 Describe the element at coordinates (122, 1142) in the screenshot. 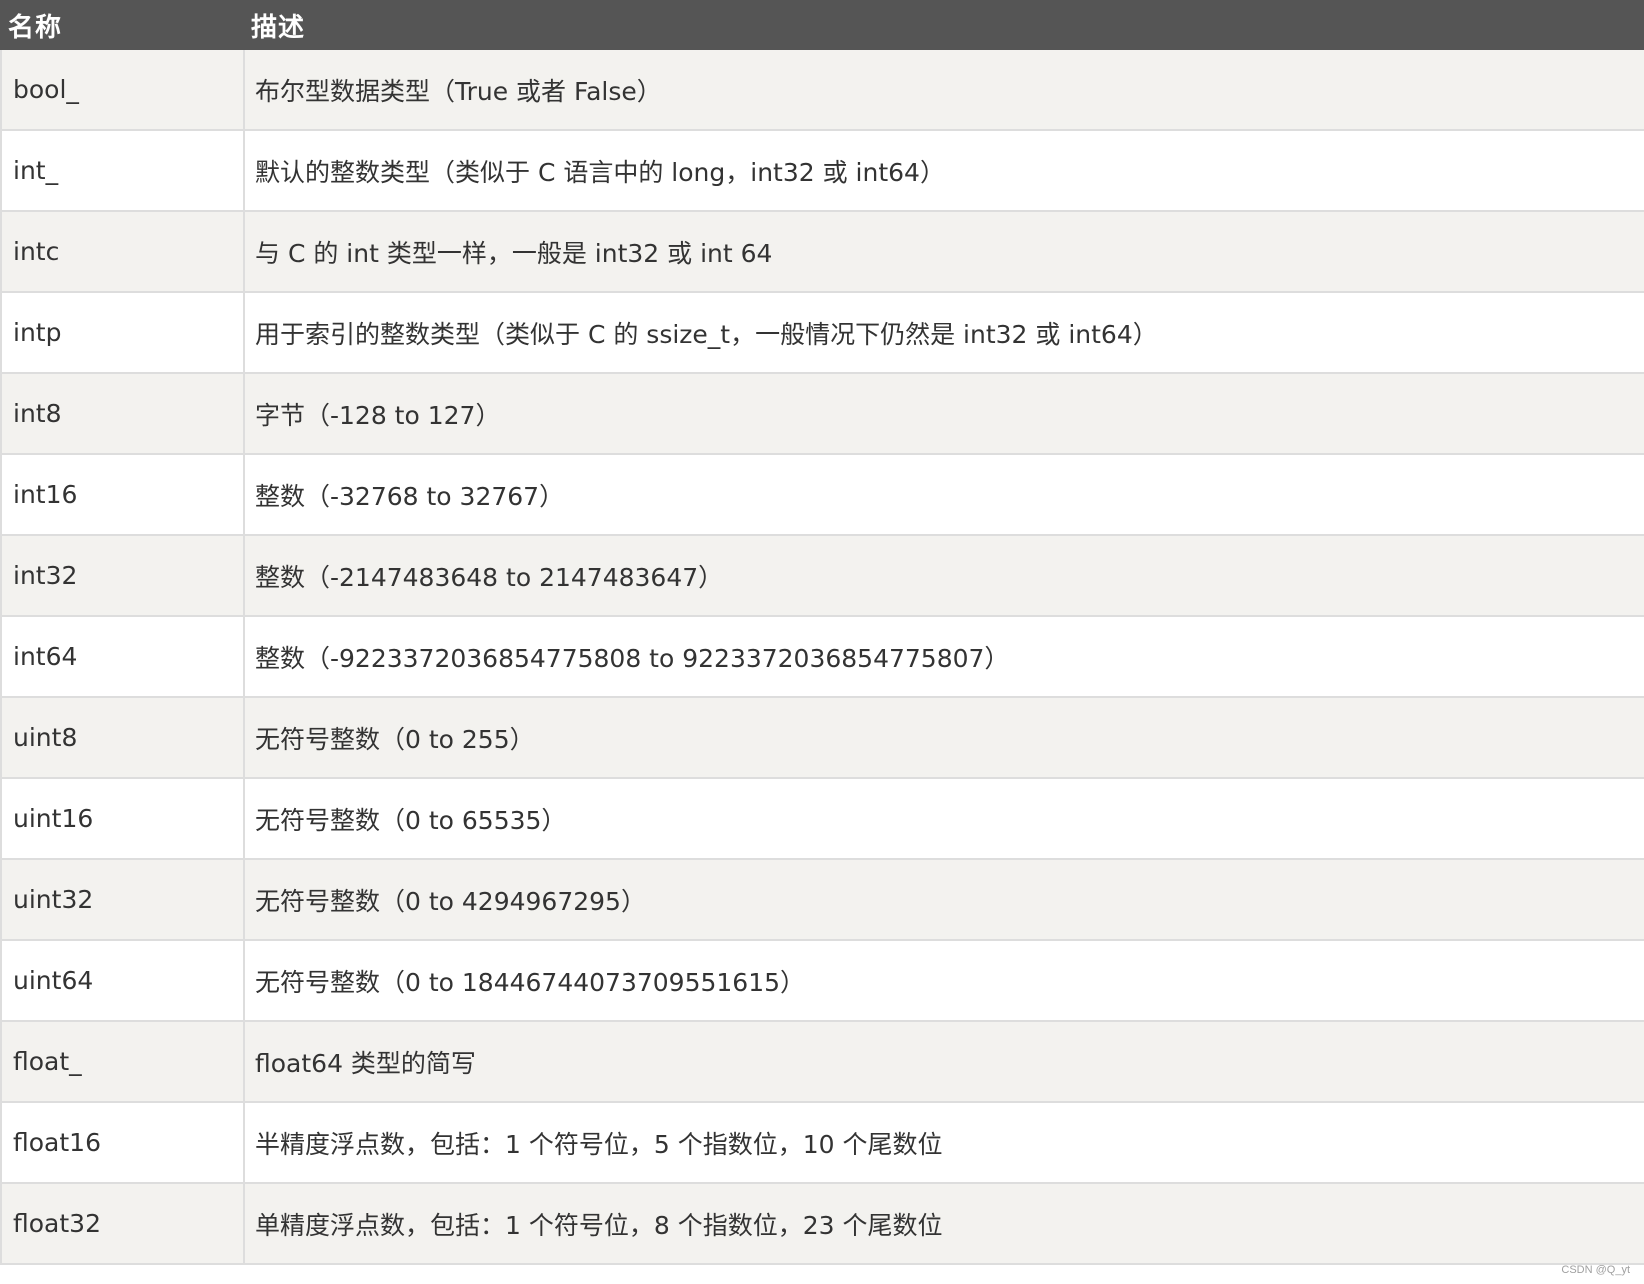

I see `type-name-cell: float16` at that location.